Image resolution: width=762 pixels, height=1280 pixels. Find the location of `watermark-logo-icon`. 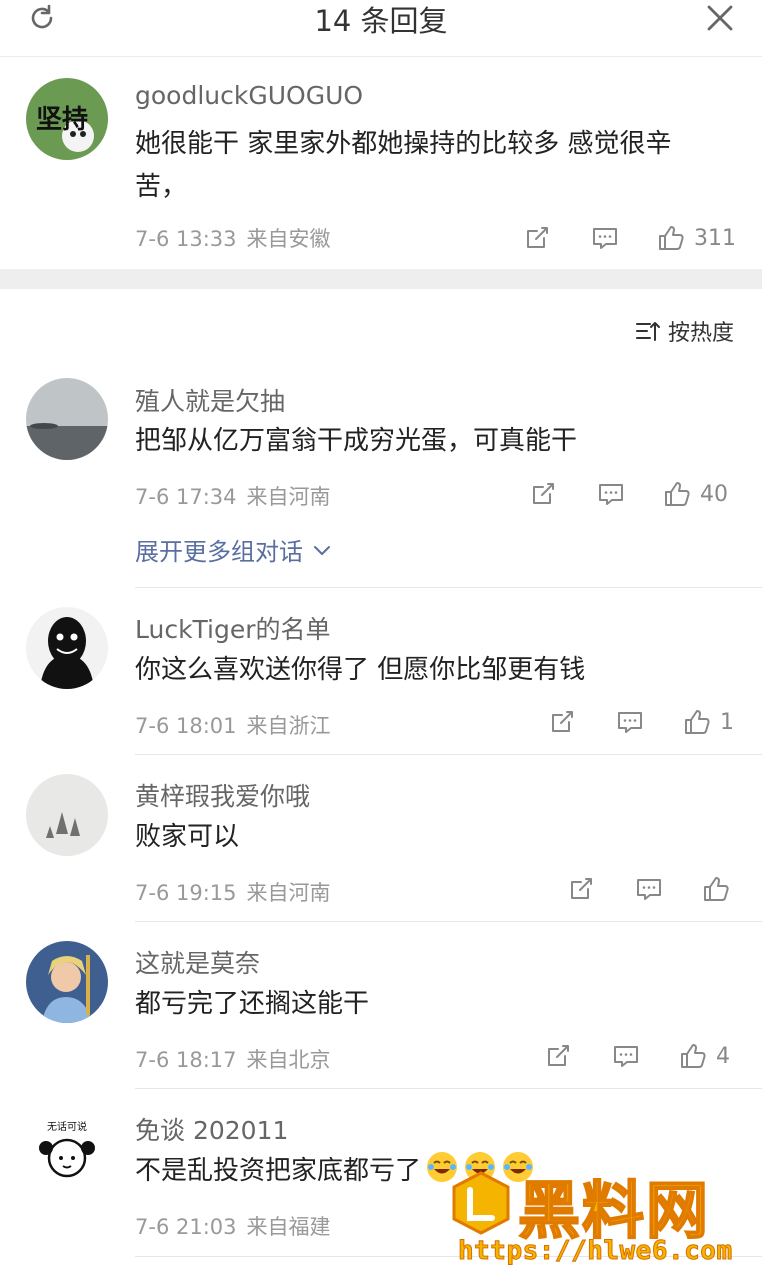

watermark-logo-icon is located at coordinates (481, 1203).